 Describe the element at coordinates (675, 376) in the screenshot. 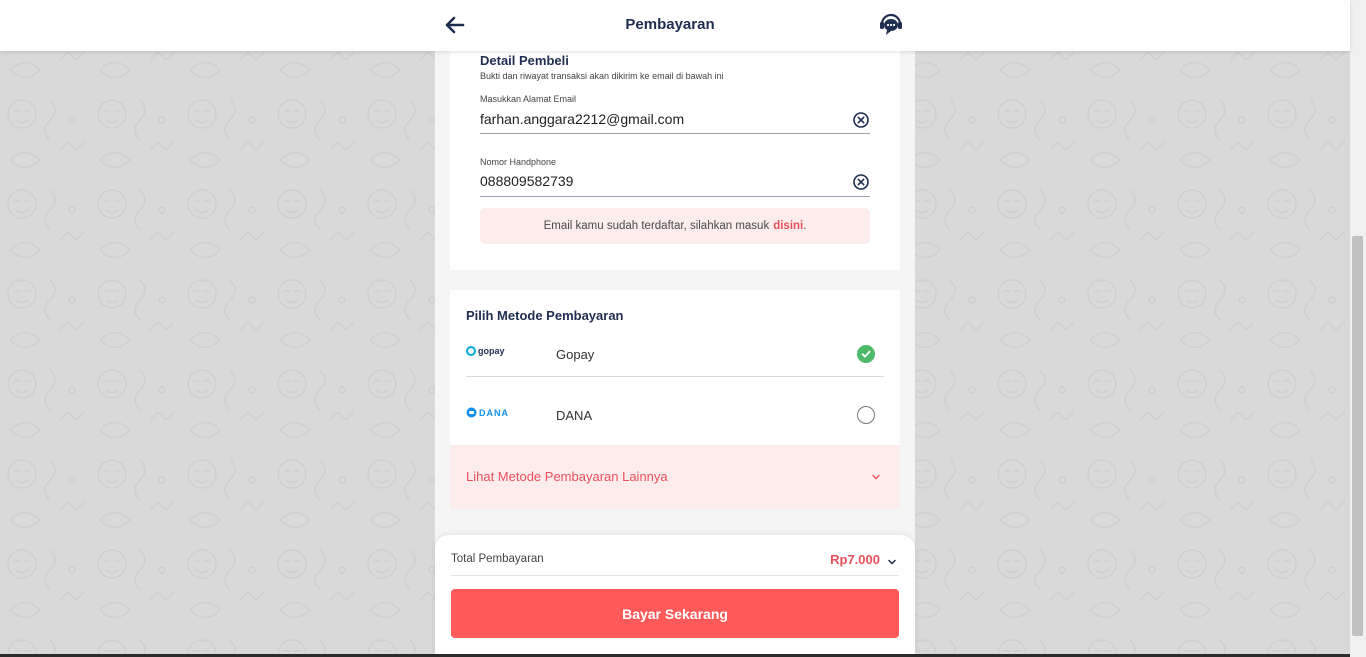

I see `payment-divider` at that location.